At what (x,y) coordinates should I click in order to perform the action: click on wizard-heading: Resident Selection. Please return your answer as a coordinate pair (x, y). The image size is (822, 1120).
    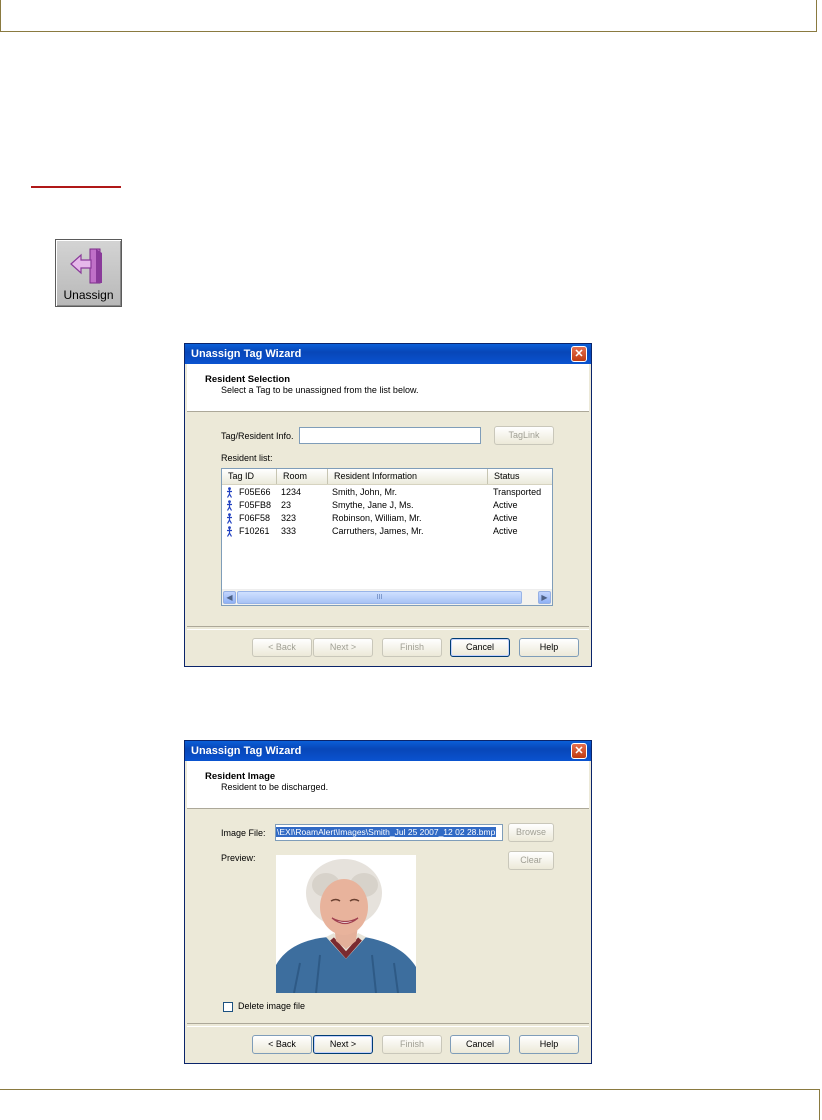
    Looking at the image, I should click on (247, 379).